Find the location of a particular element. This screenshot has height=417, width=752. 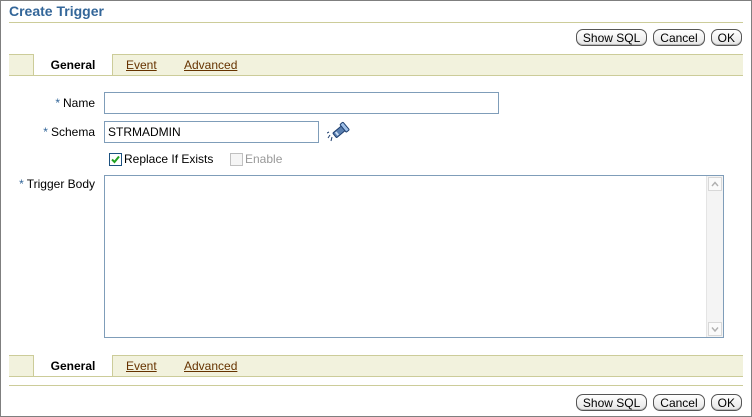

enable-label: Enable is located at coordinates (264, 159).